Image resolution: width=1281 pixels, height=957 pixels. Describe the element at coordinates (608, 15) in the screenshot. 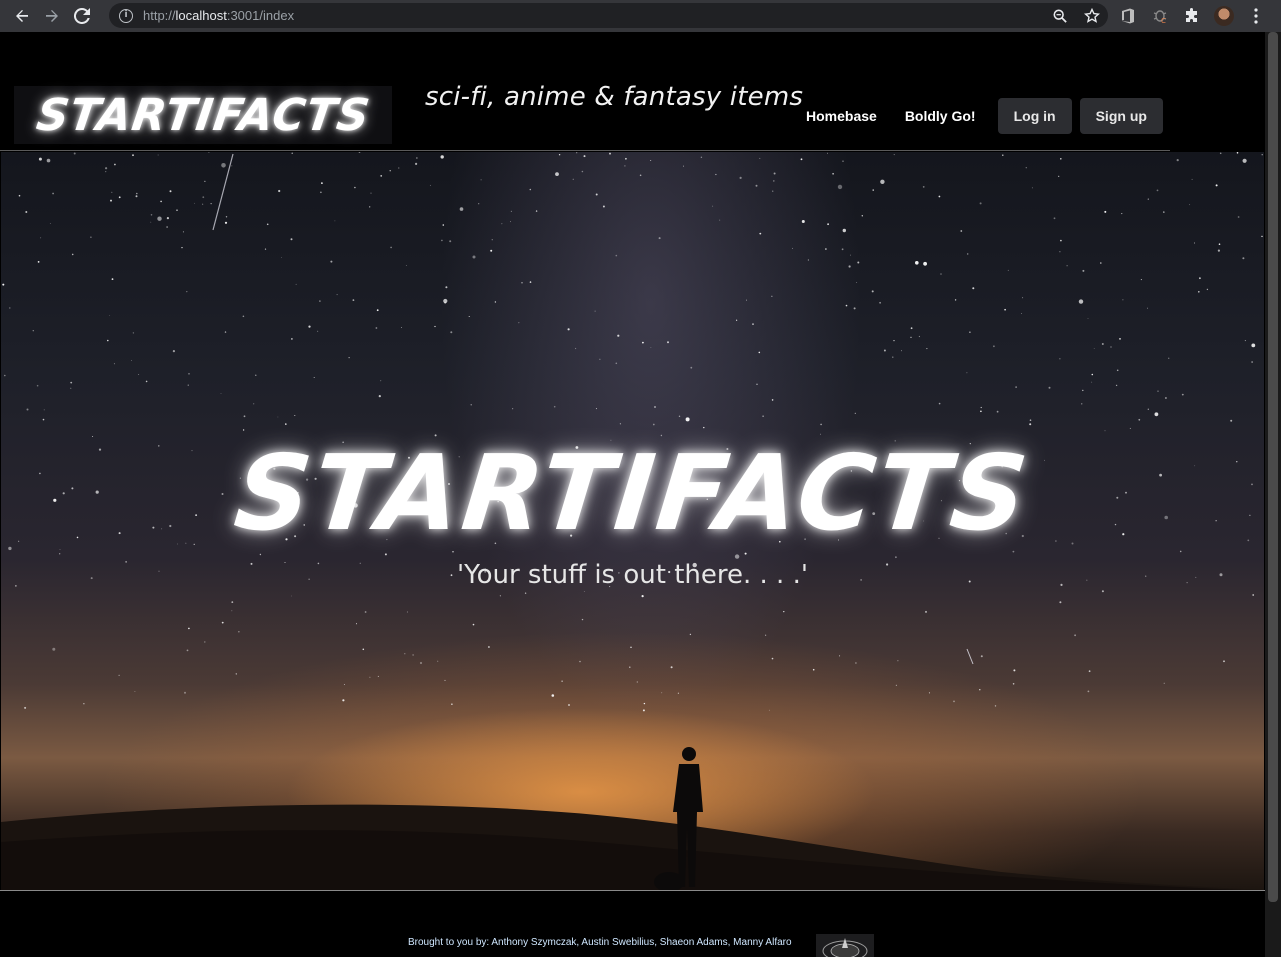

I see `address-bar: i http://localhost:3001/index` at that location.